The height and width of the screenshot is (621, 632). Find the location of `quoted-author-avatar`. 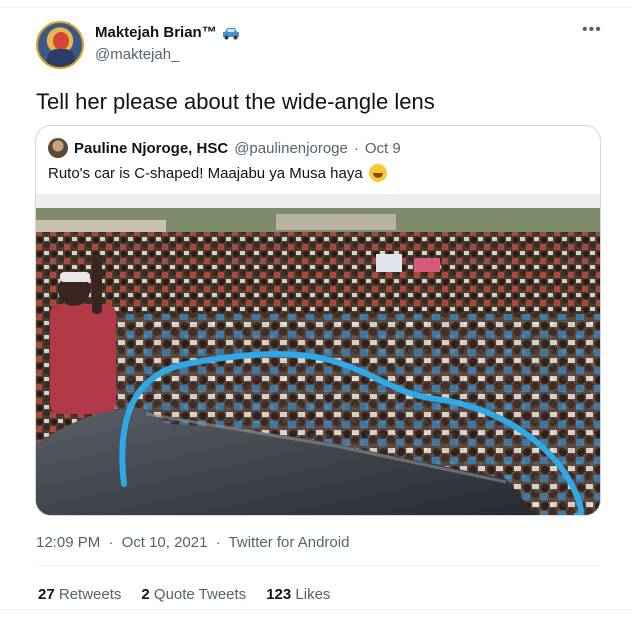

quoted-author-avatar is located at coordinates (58, 148).